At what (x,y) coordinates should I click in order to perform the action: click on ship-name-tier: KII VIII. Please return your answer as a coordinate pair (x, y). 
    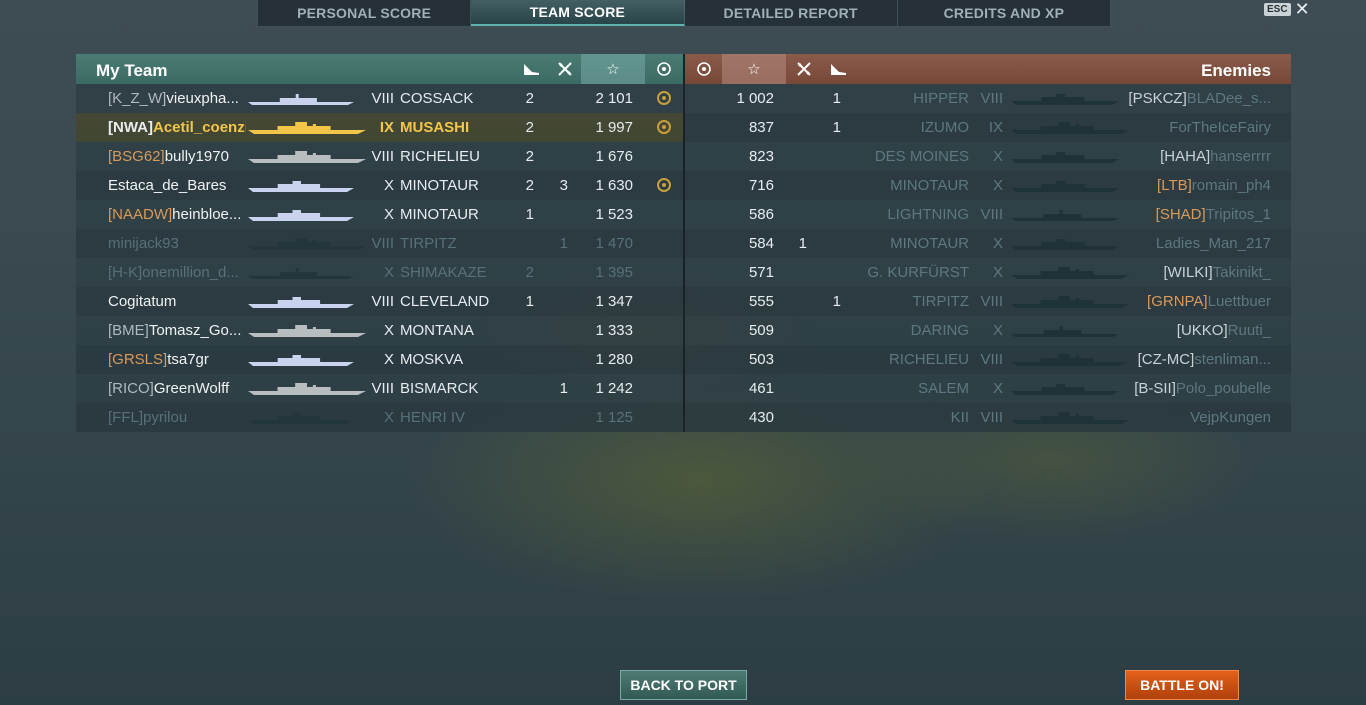
    Looking at the image, I should click on (919, 417).